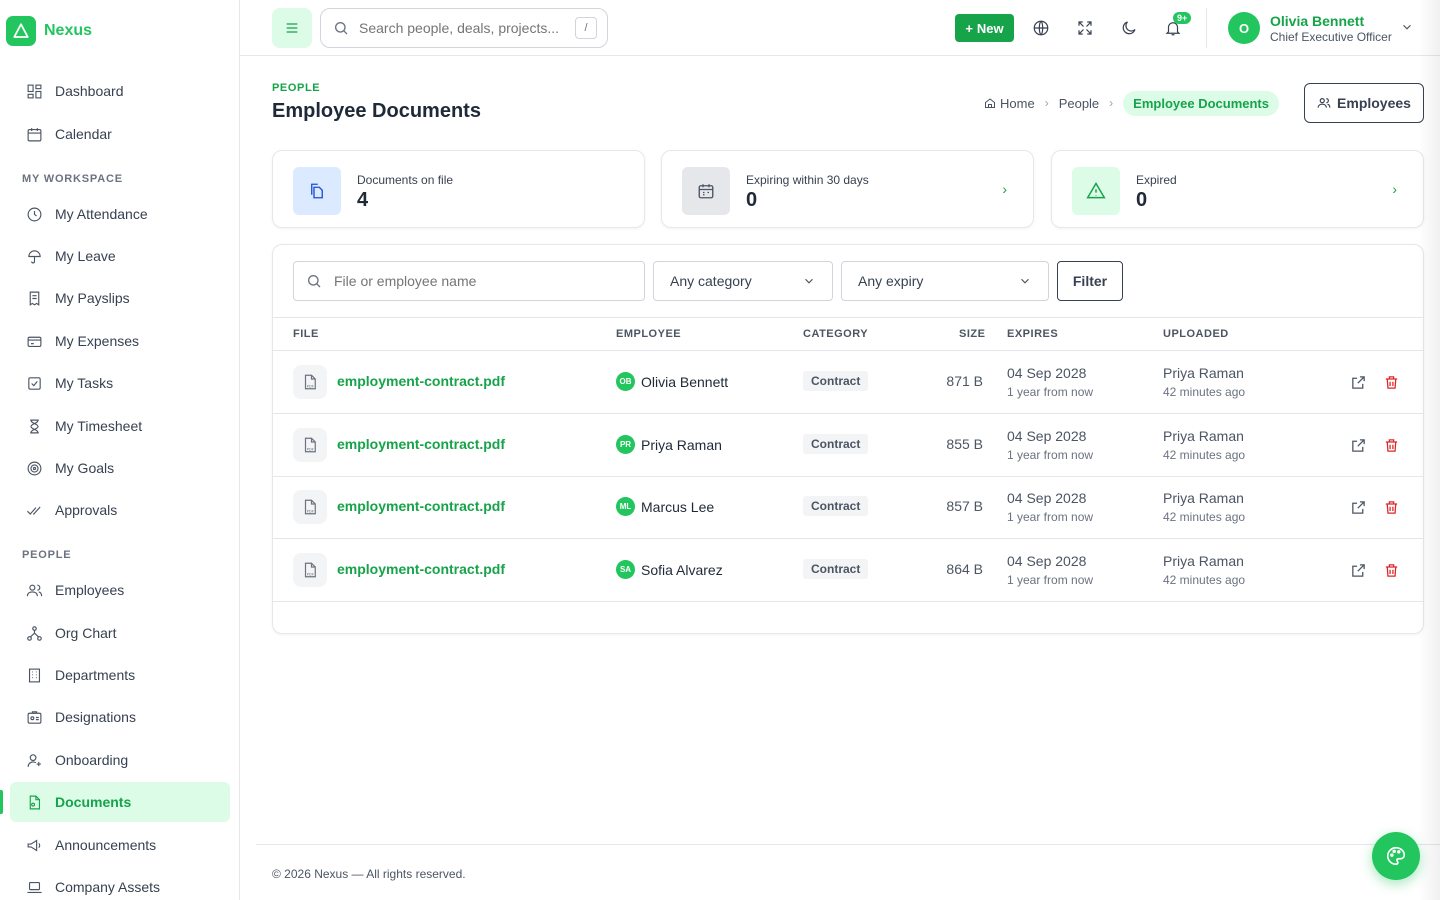 This screenshot has height=900, width=1440. What do you see at coordinates (1244, 28) in the screenshot?
I see `user-avatar: O` at bounding box center [1244, 28].